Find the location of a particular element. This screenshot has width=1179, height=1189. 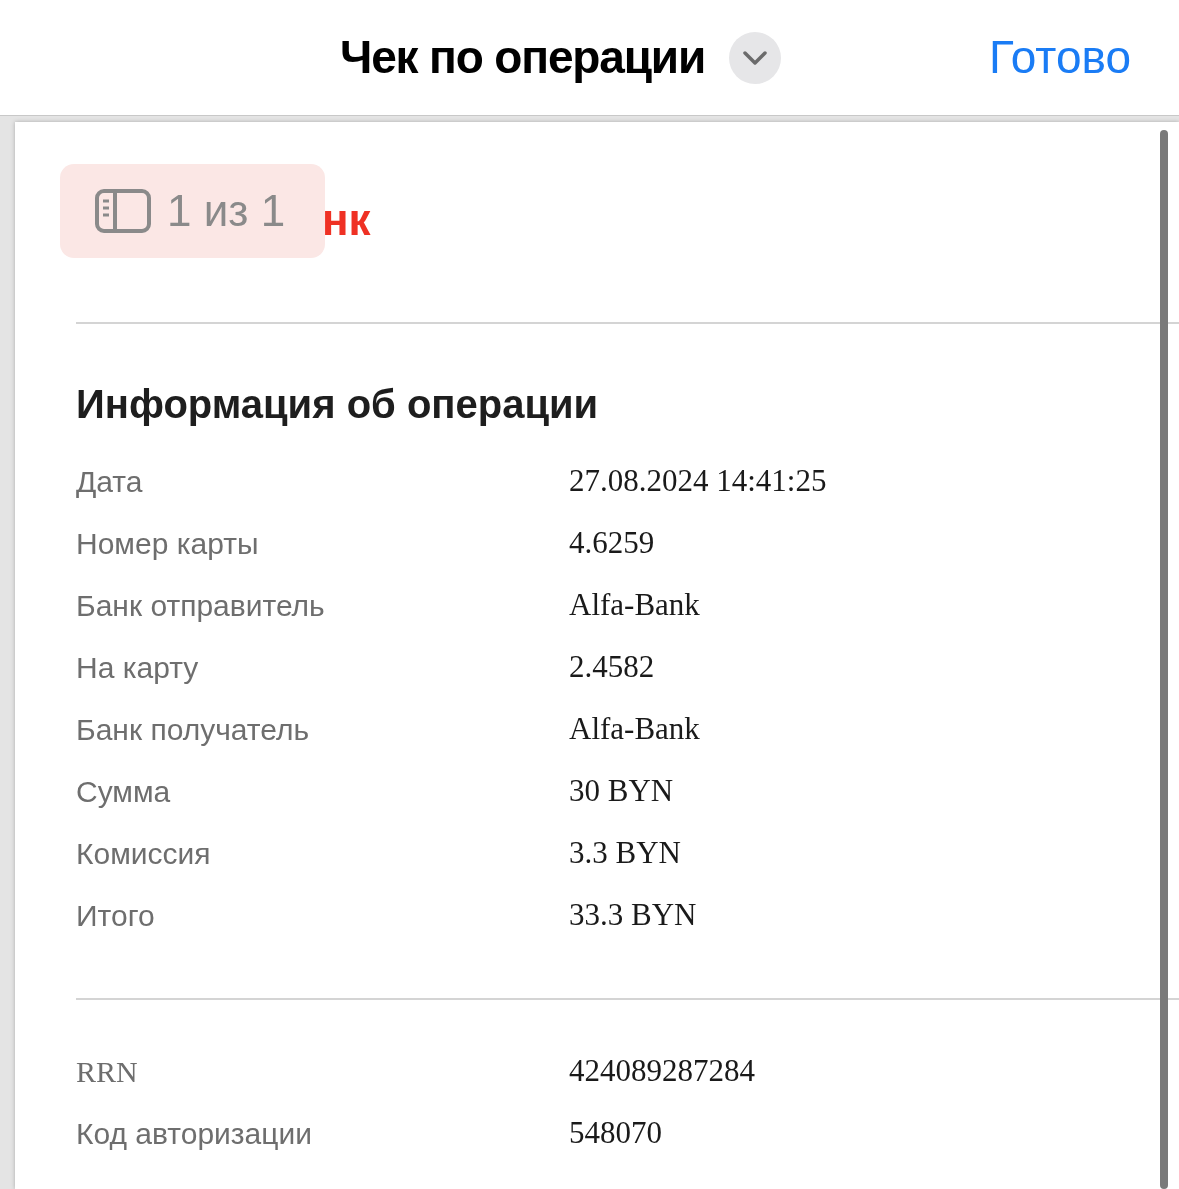

chevron-down-icon is located at coordinates (755, 57).